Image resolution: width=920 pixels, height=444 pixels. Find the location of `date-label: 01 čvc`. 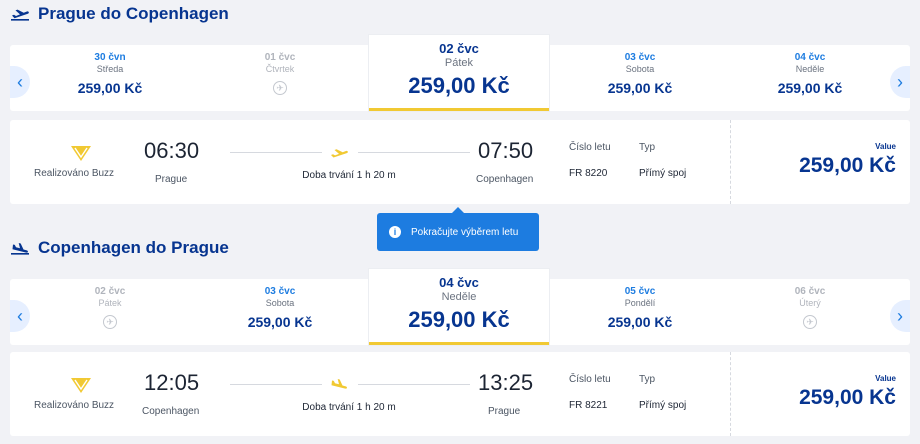

date-label: 01 čvc is located at coordinates (280, 57).